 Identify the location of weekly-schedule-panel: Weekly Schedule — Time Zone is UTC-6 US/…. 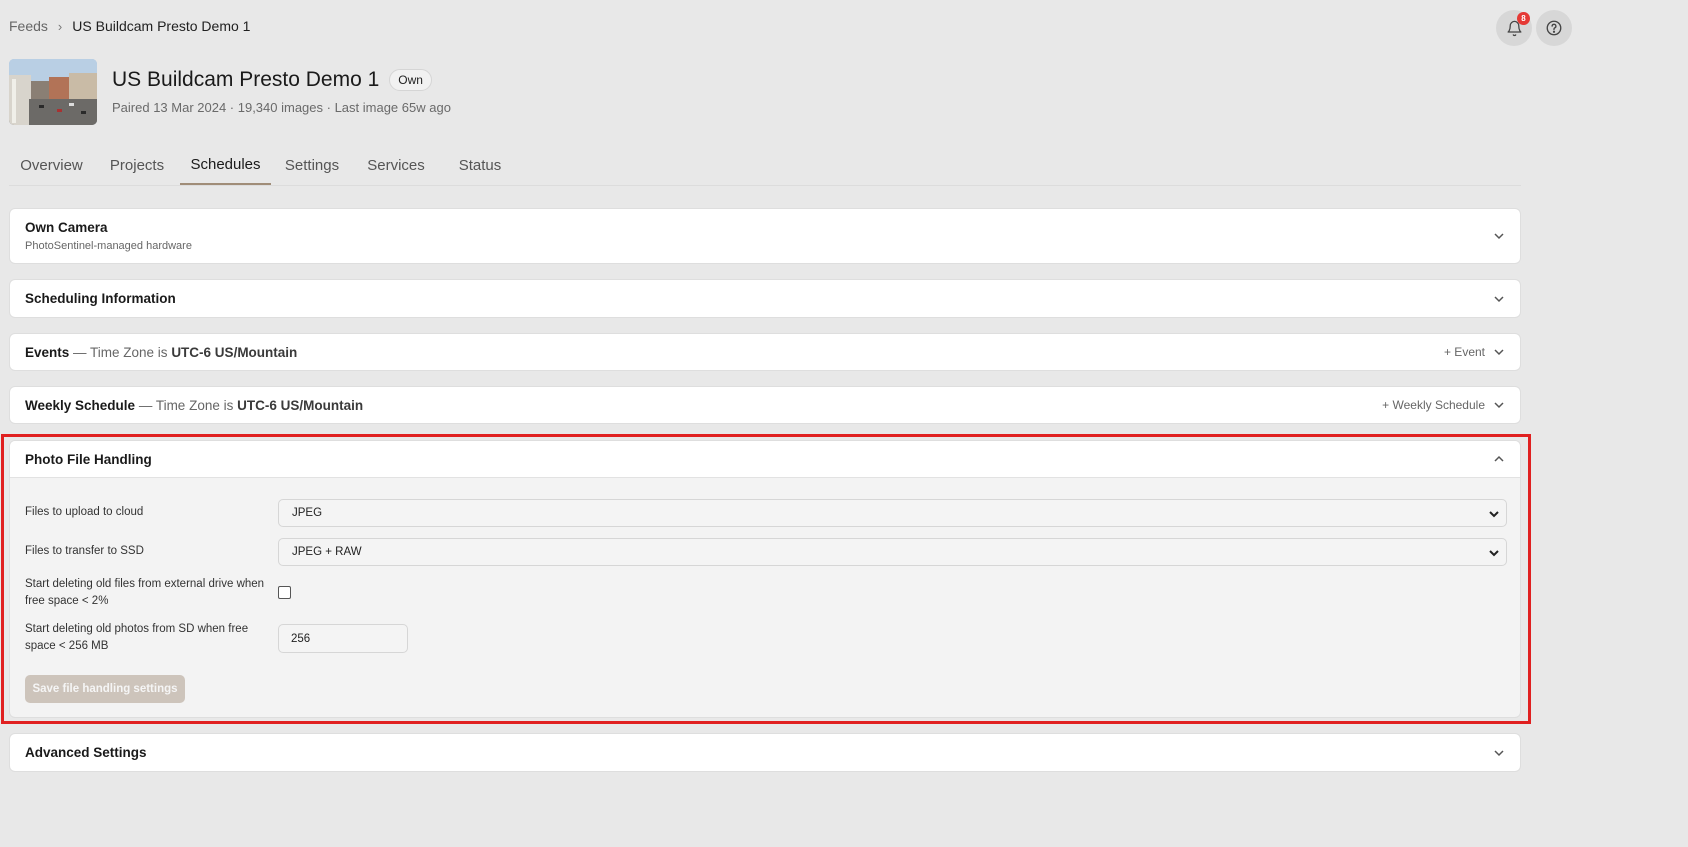
(765, 405).